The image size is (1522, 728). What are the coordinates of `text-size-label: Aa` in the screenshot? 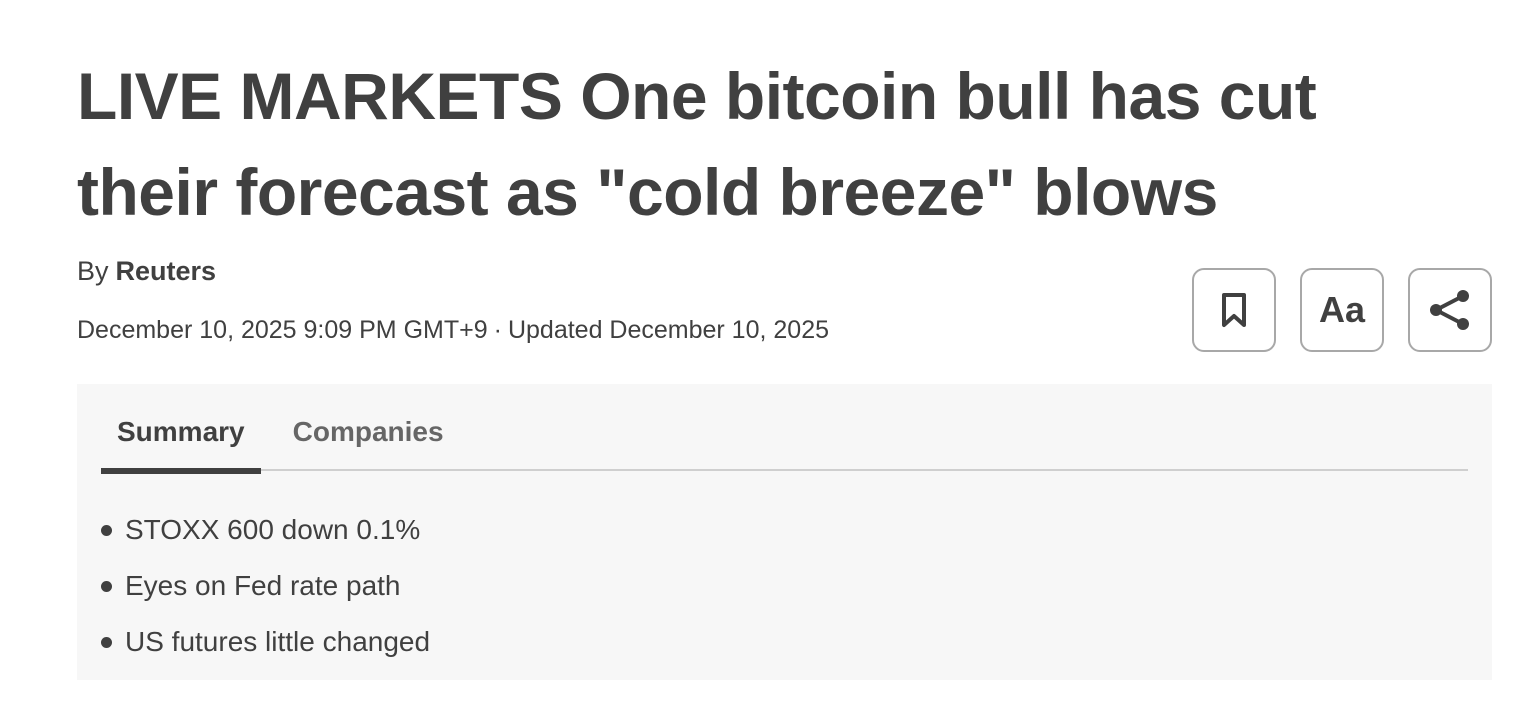 It's located at (1342, 309).